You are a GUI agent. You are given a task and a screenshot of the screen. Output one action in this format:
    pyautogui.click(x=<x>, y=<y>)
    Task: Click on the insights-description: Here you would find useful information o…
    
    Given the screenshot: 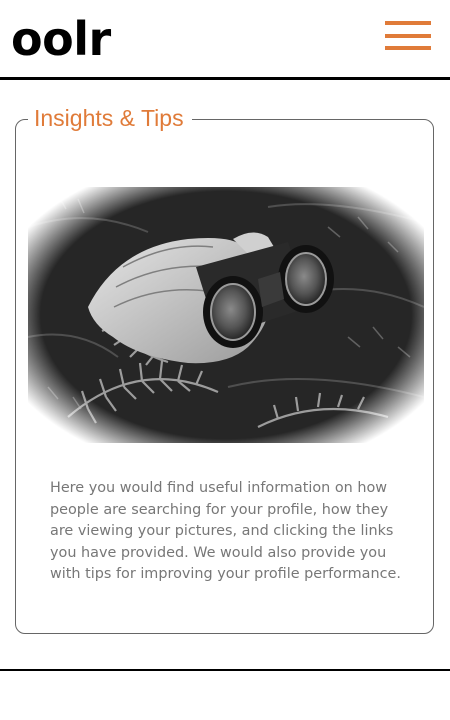 What is the action you would take?
    pyautogui.click(x=225, y=531)
    